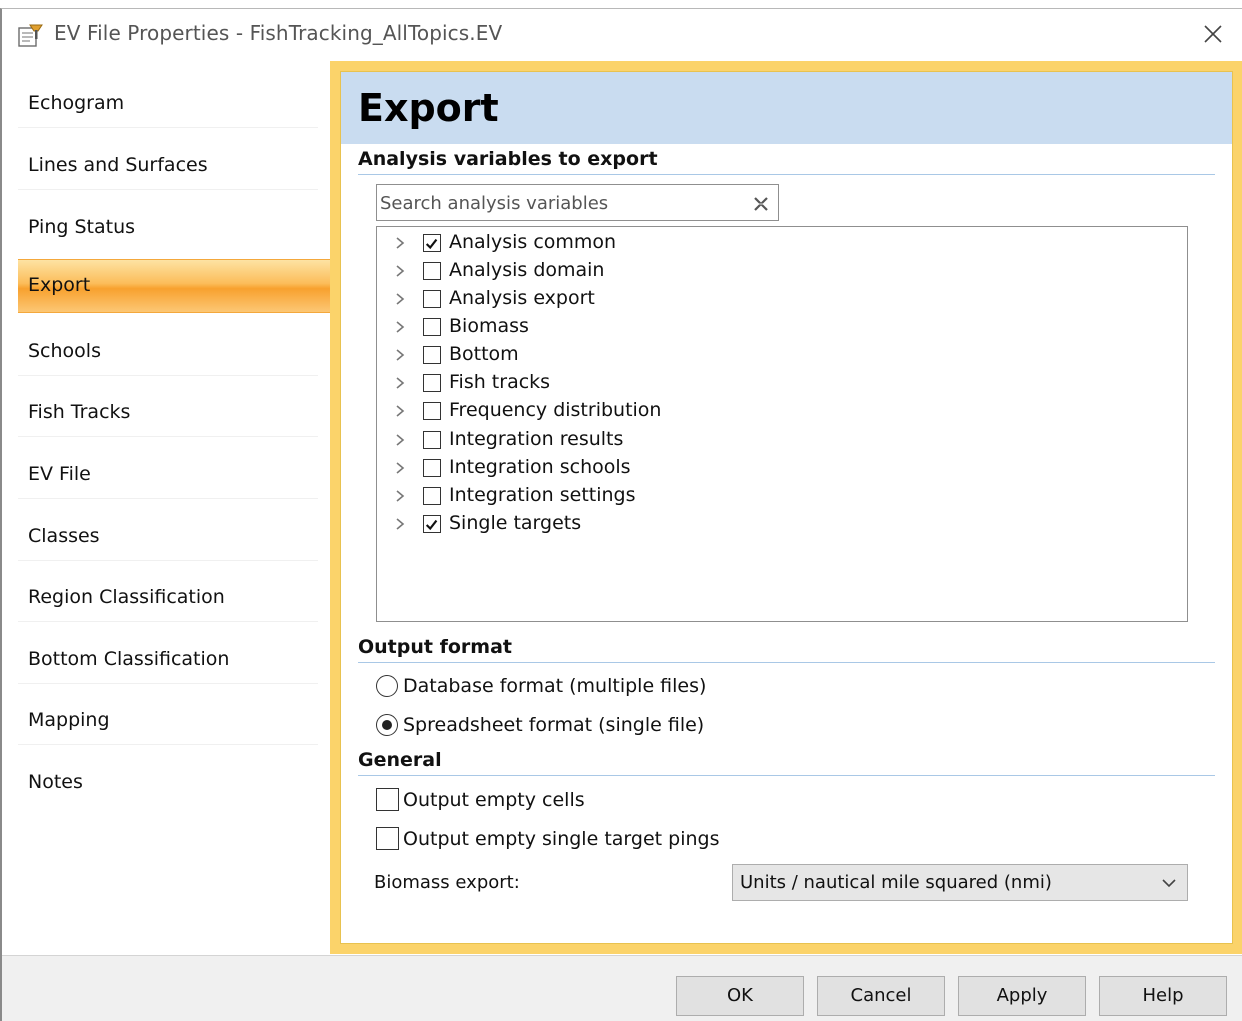 Image resolution: width=1242 pixels, height=1021 pixels. I want to click on sidebar-item-label: Fish Tracks, so click(79, 412).